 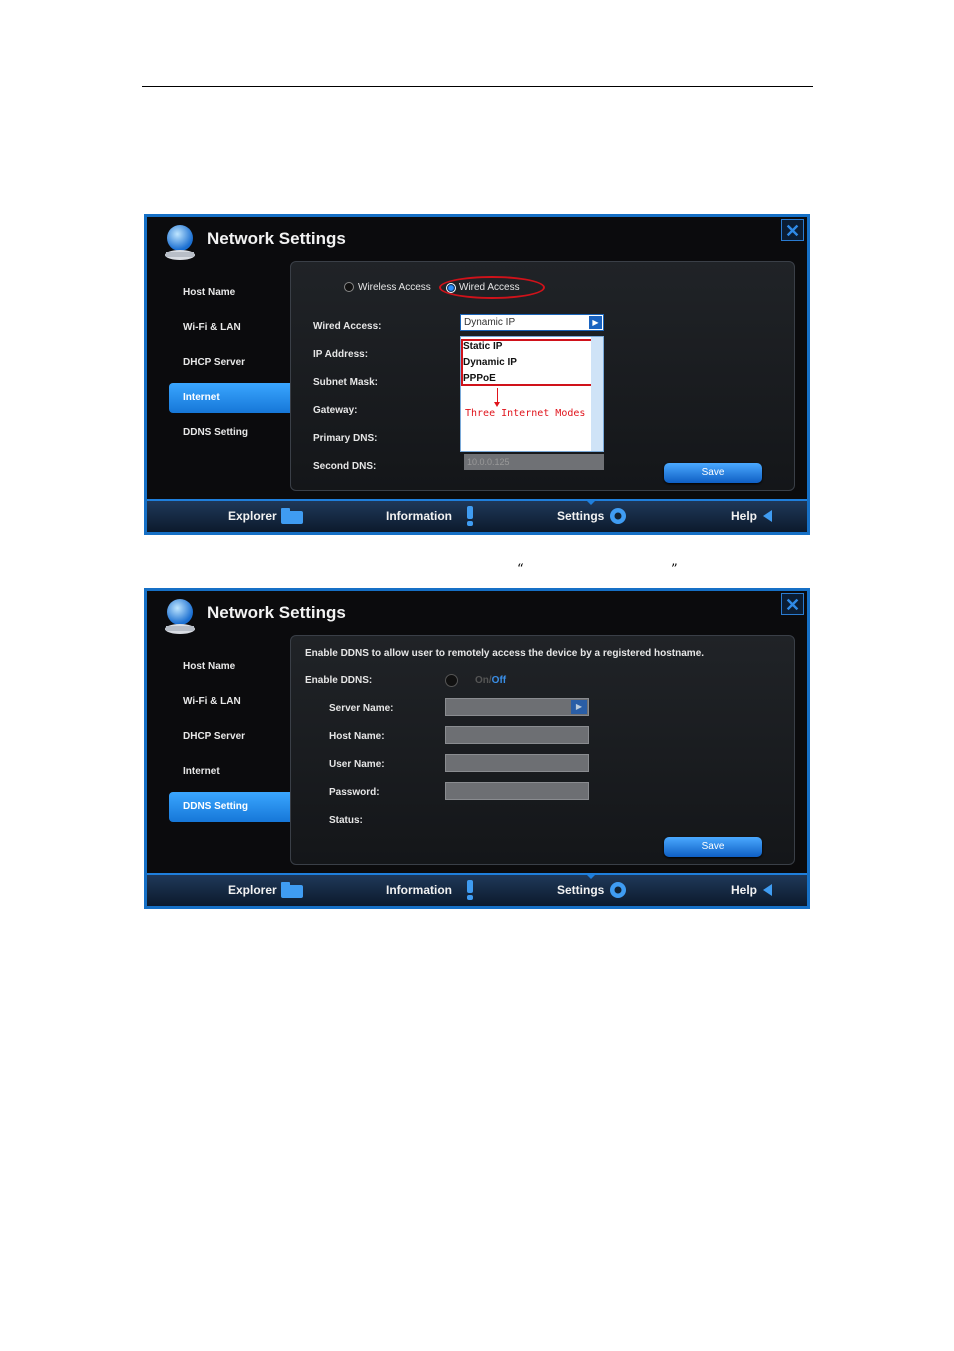 What do you see at coordinates (482, 346) in the screenshot?
I see `option-static-ip: Static IP` at bounding box center [482, 346].